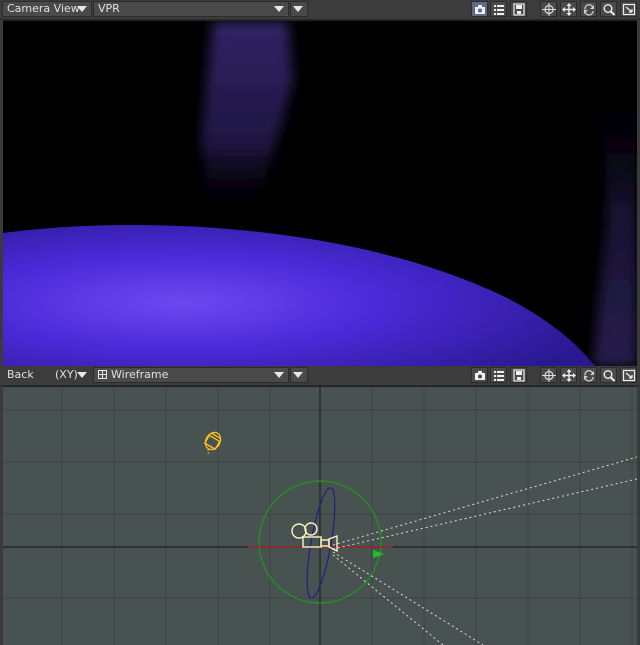 This screenshot has width=640, height=645. What do you see at coordinates (20, 374) in the screenshot?
I see `view-type-label: Back` at bounding box center [20, 374].